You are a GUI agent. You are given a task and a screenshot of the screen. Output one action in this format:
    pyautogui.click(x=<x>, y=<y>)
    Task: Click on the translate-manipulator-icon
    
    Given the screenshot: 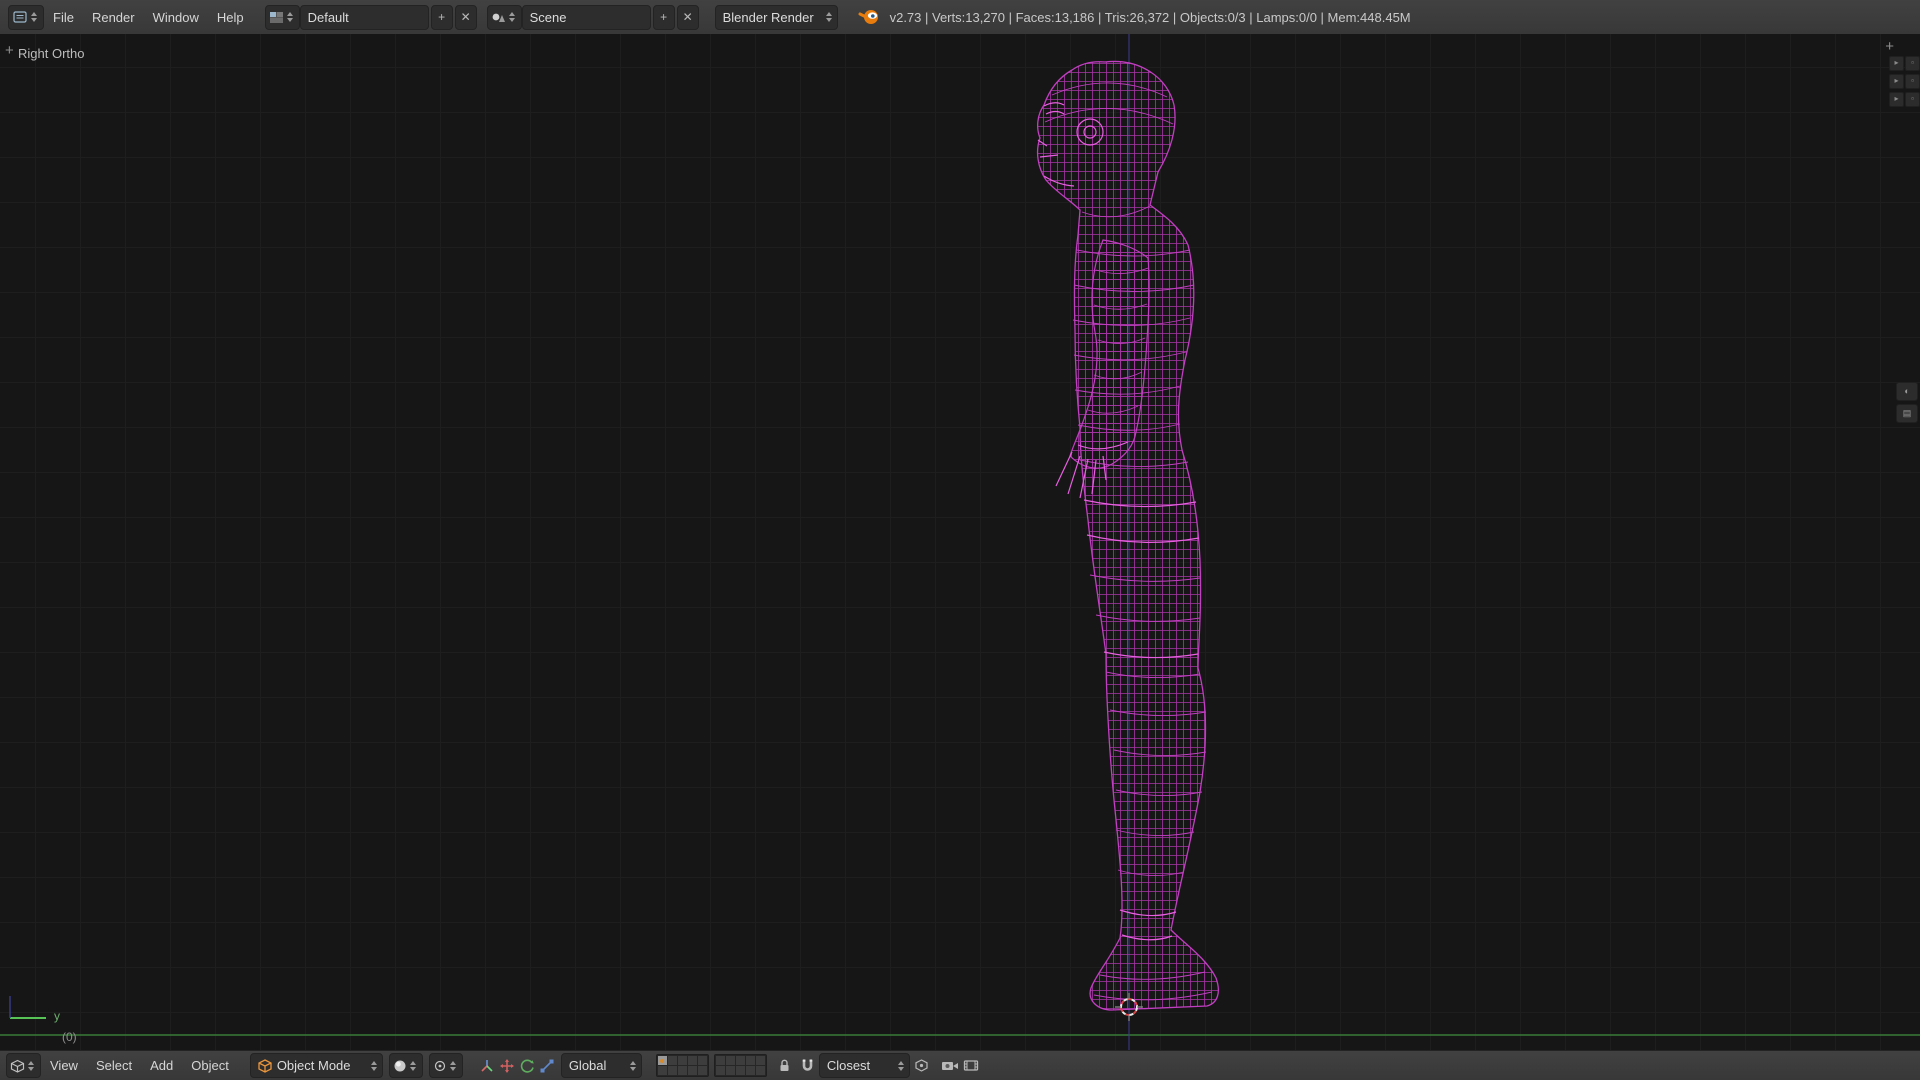 What is the action you would take?
    pyautogui.click(x=507, y=1066)
    